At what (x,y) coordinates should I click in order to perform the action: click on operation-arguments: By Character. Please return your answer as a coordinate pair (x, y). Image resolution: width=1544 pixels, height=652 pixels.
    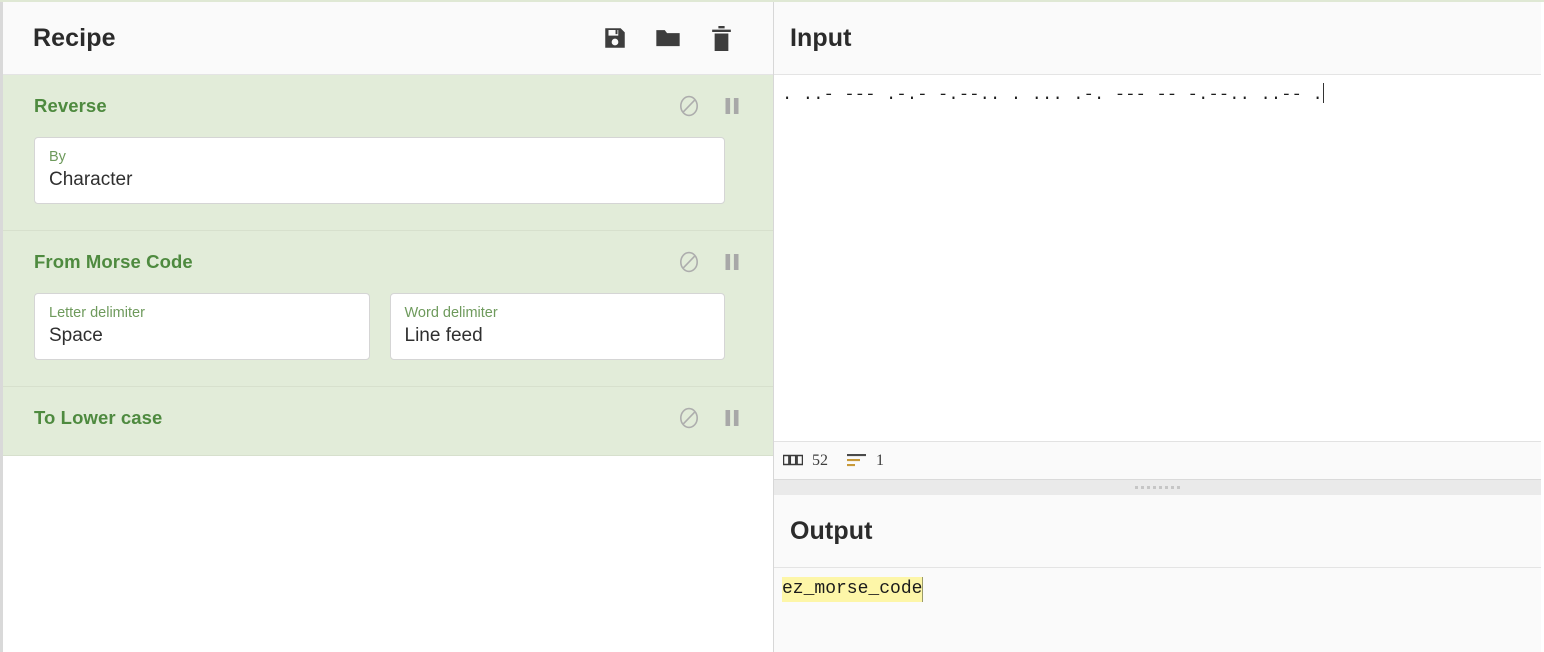
    Looking at the image, I should click on (376, 183).